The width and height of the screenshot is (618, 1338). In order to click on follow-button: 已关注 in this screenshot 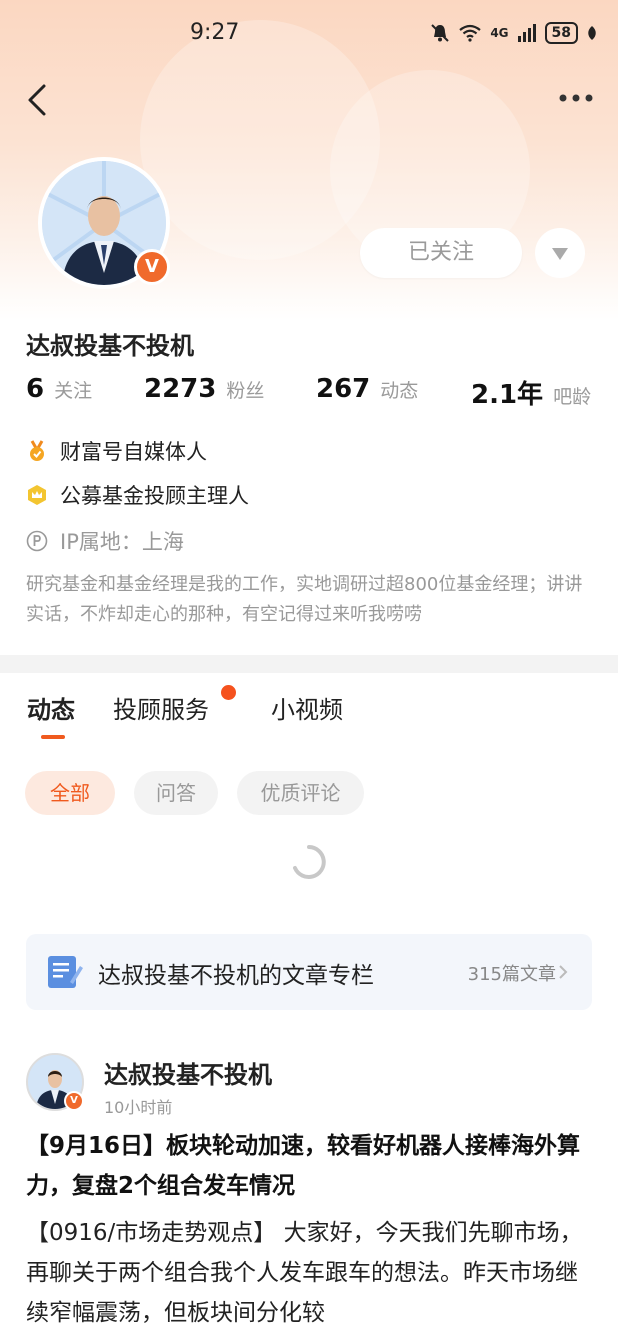, I will do `click(441, 253)`.